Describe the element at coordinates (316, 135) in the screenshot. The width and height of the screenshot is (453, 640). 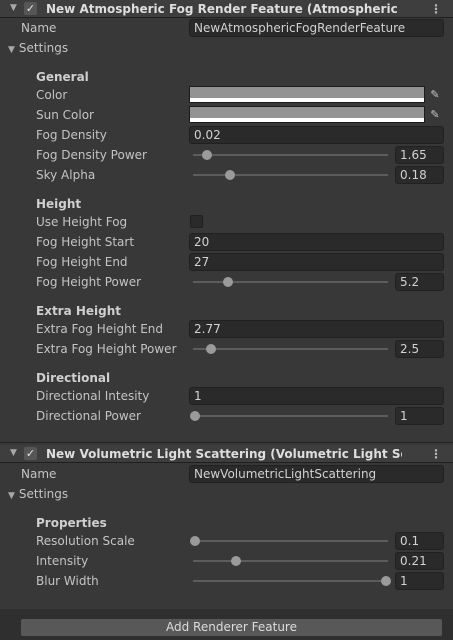
I see `fog-density-field: 0.02` at that location.